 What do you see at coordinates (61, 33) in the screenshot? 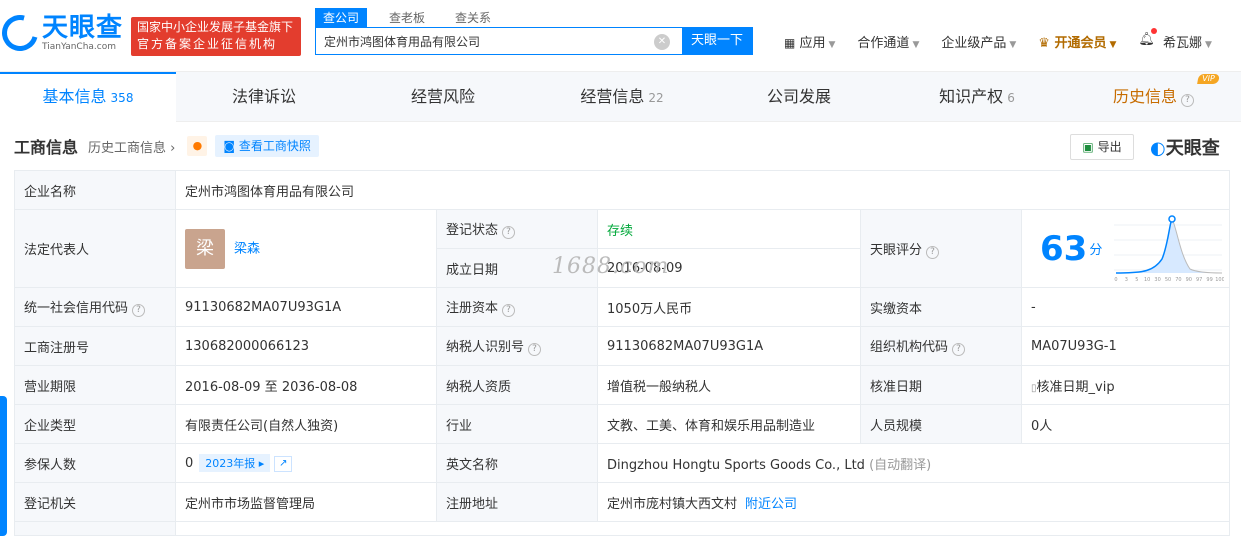
I see `logo: 天眼查 TianYanCha.com` at bounding box center [61, 33].